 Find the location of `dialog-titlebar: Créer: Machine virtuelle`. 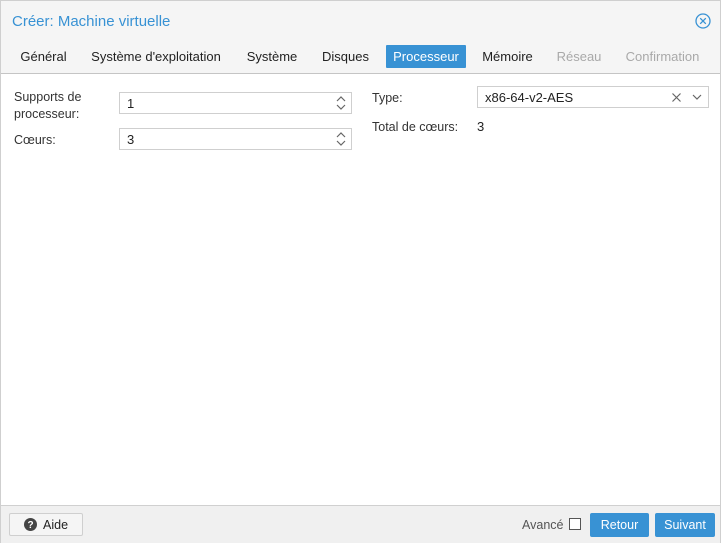

dialog-titlebar: Créer: Machine virtuelle is located at coordinates (360, 21).